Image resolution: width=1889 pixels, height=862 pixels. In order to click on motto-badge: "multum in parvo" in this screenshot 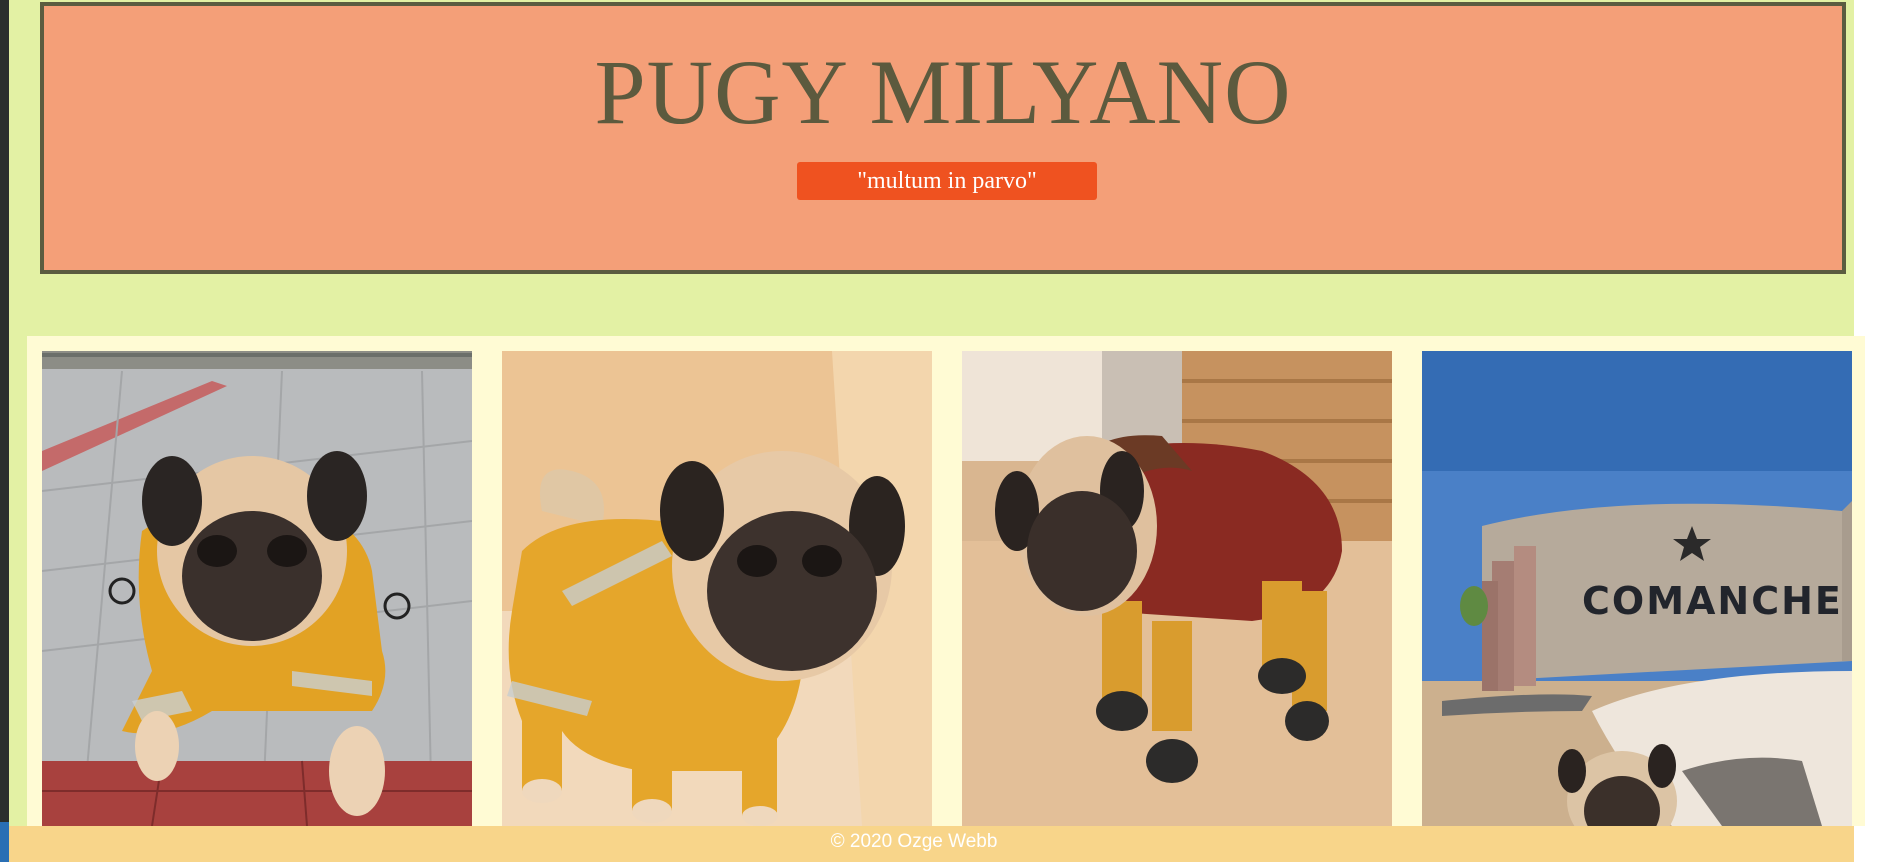, I will do `click(947, 181)`.